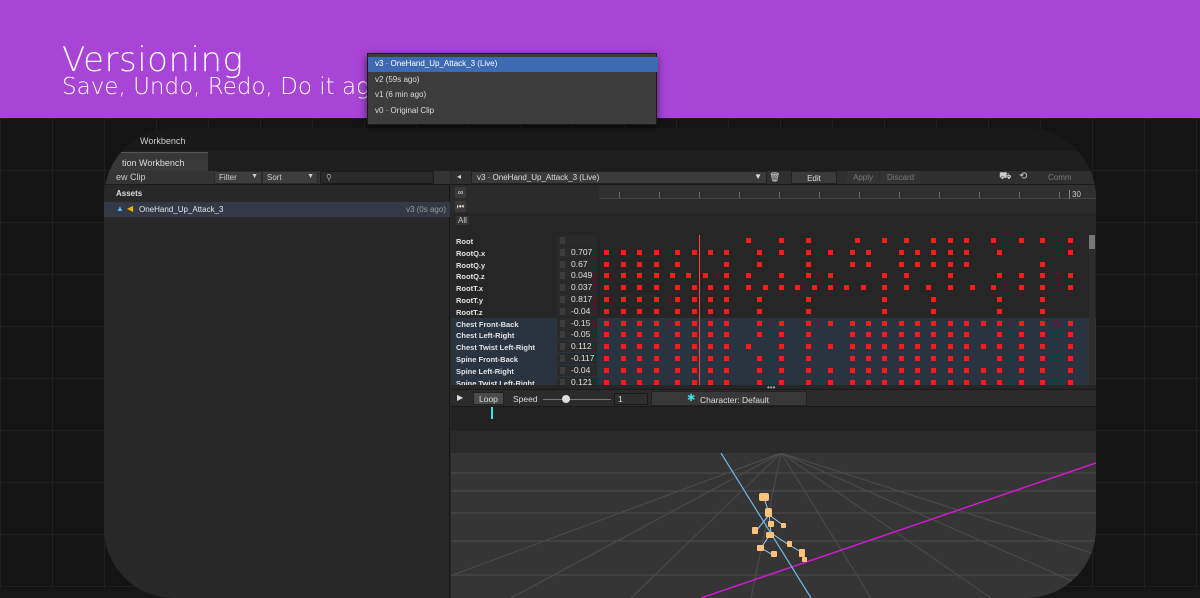  Describe the element at coordinates (577, 264) in the screenshot. I see `curve-value-field: 0.67` at that location.